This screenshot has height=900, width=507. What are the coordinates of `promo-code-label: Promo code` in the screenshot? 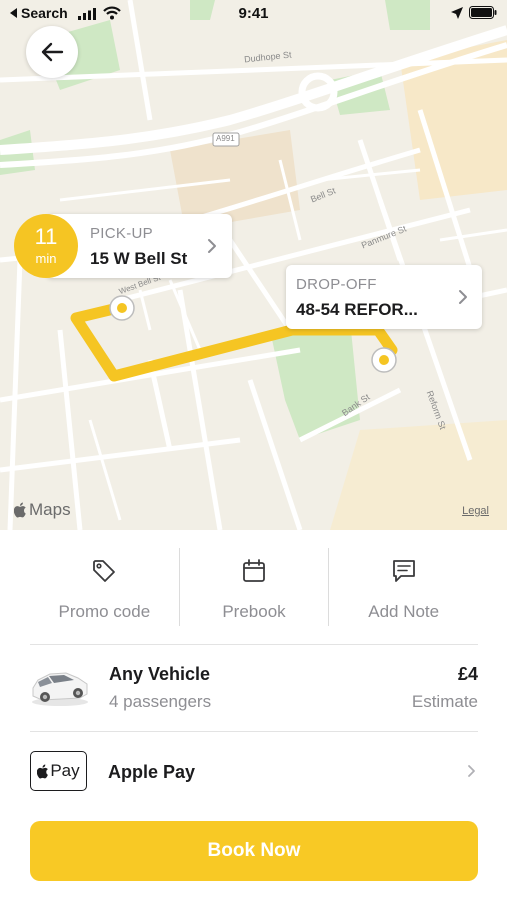 It's located at (104, 611).